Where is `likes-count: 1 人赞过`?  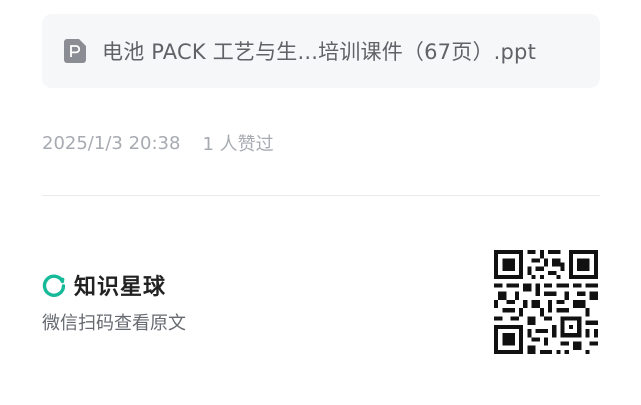
likes-count: 1 人赞过 is located at coordinates (238, 144).